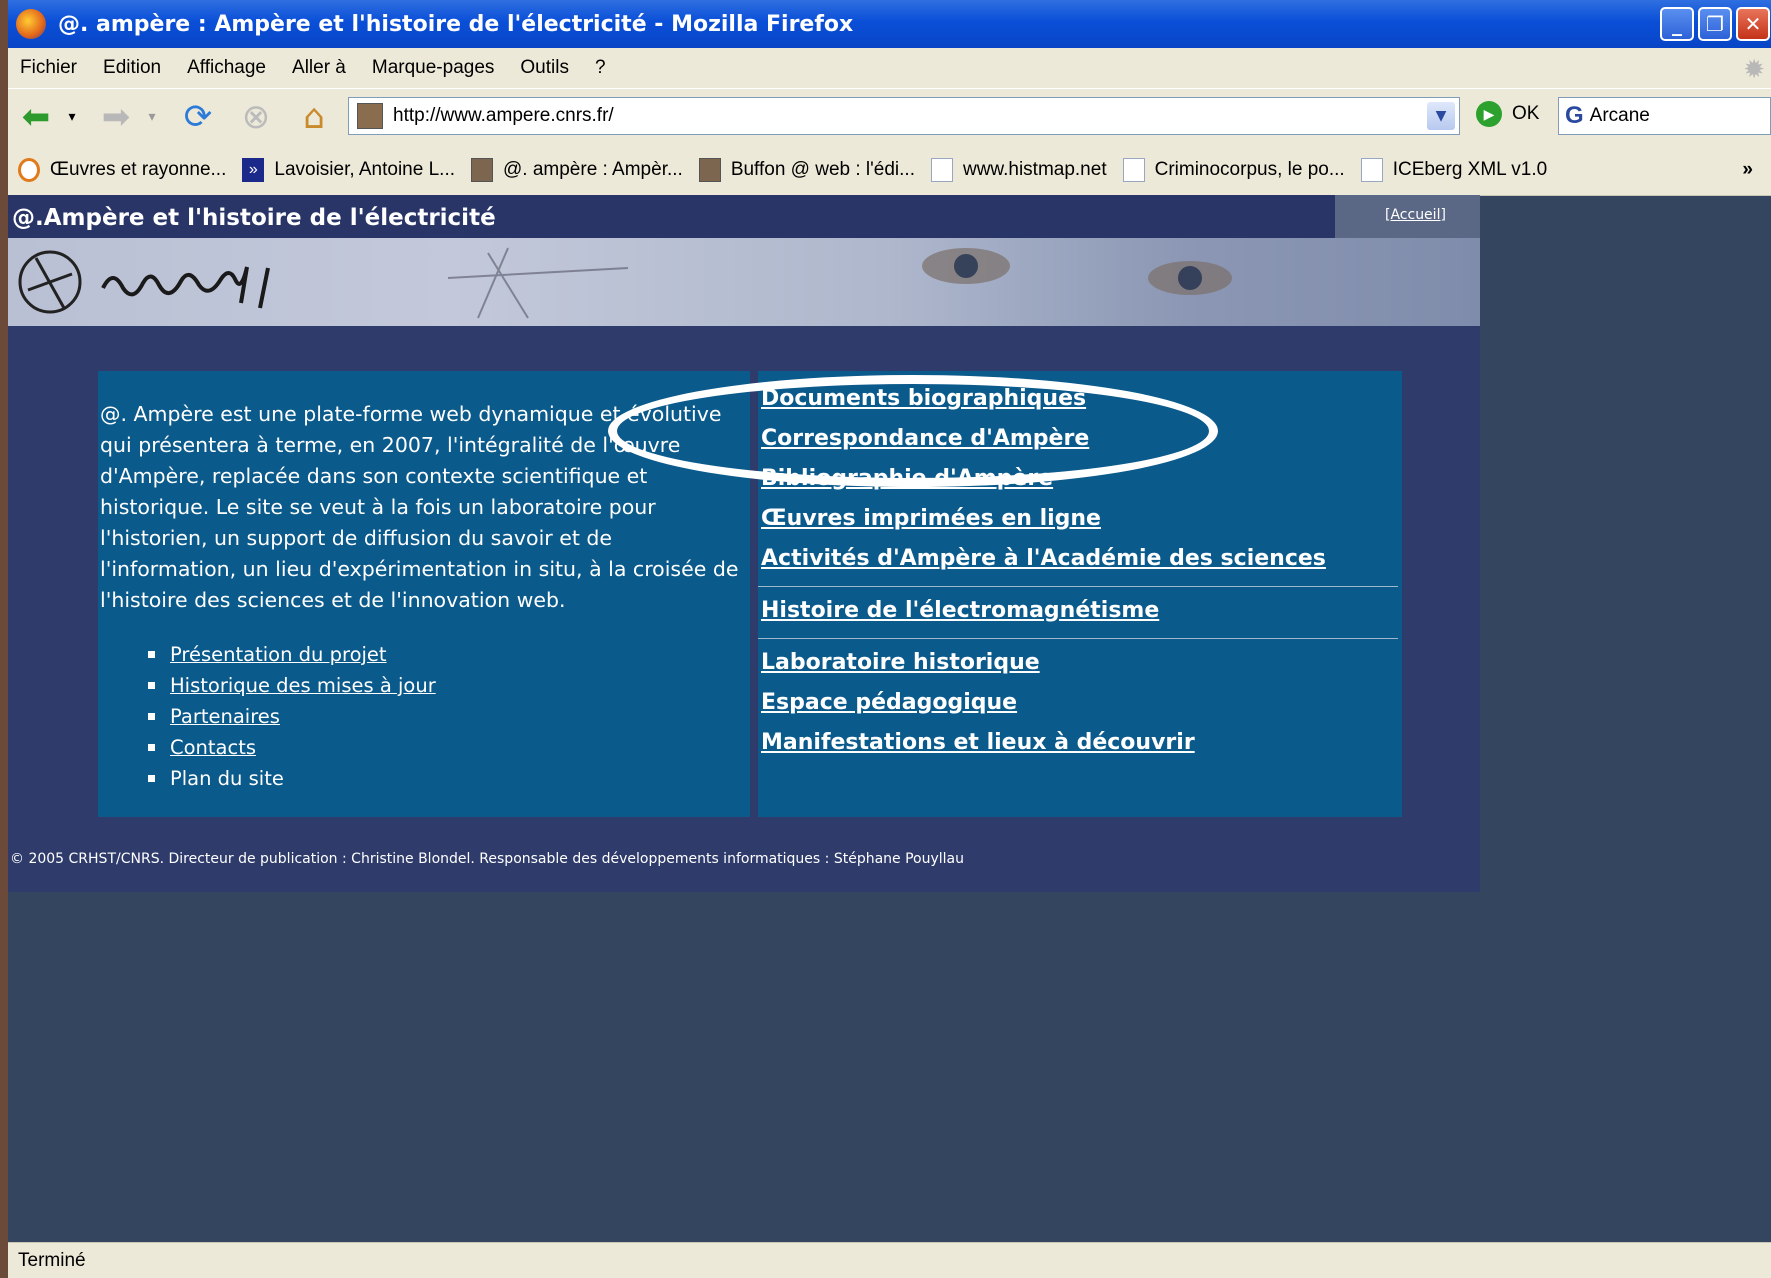 This screenshot has width=1771, height=1278. Describe the element at coordinates (1507, 114) in the screenshot. I see `go-button: ▶ OK` at that location.